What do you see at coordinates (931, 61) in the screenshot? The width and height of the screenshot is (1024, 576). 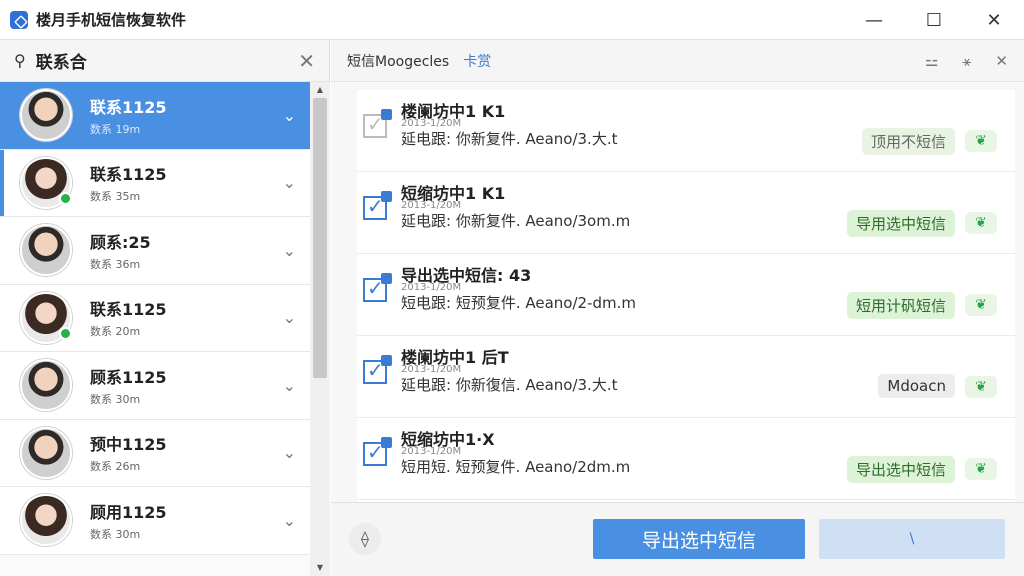 I see `filter-icon: ⚍` at bounding box center [931, 61].